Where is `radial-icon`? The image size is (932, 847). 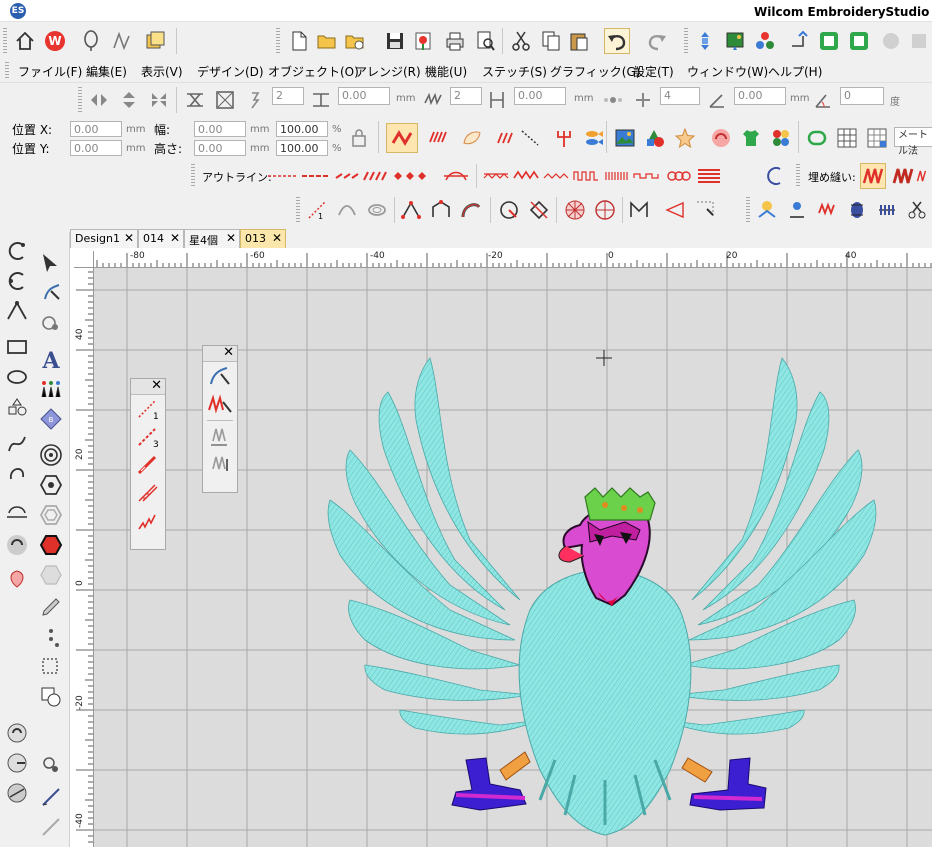 radial-icon is located at coordinates (575, 210).